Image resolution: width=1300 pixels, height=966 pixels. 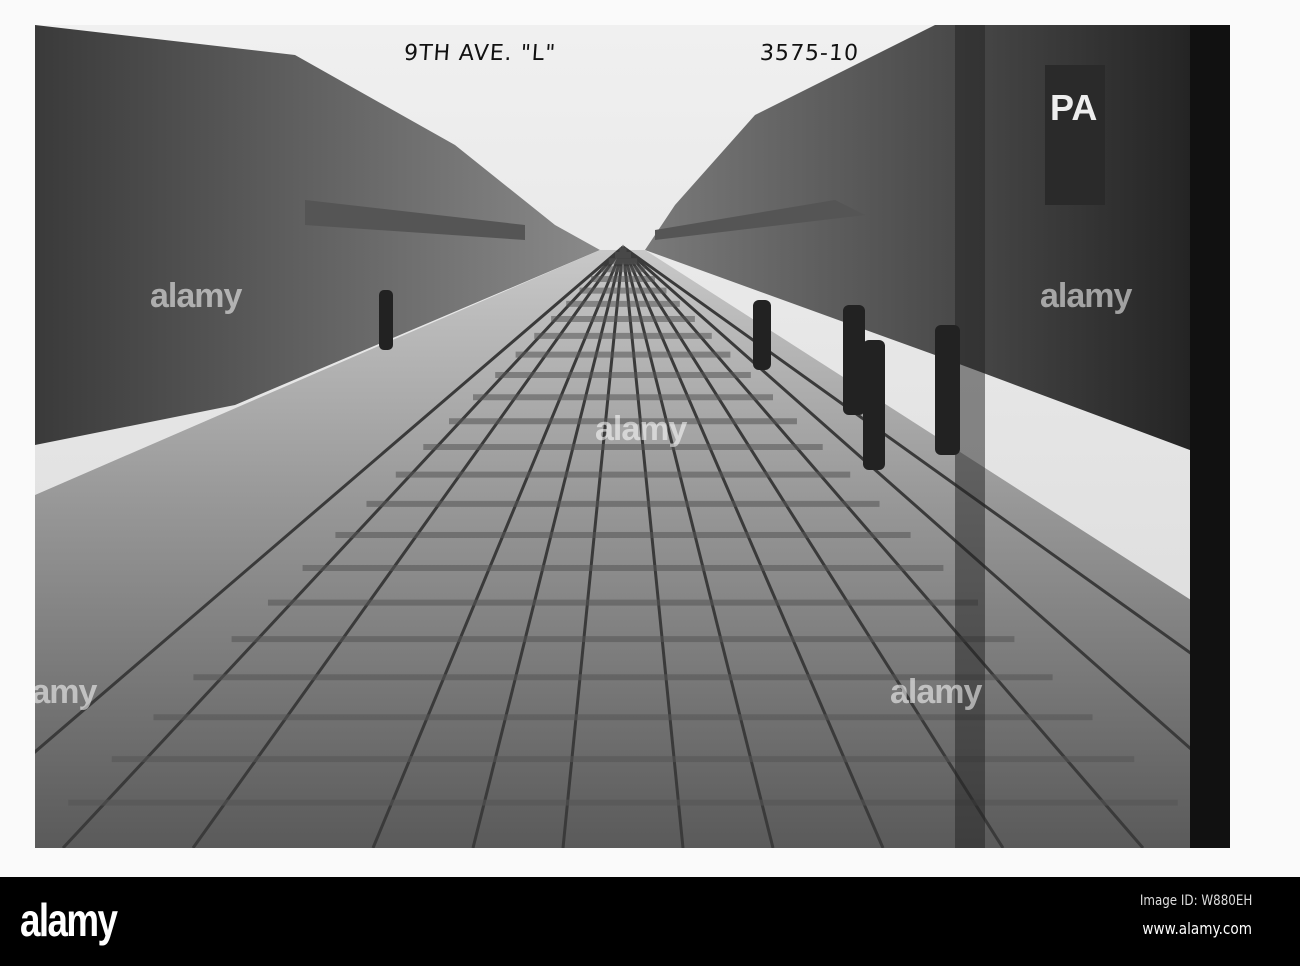 What do you see at coordinates (650, 921) in the screenshot?
I see `footer-bar: alamy Image ID: W880EH www.alamy.com` at bounding box center [650, 921].